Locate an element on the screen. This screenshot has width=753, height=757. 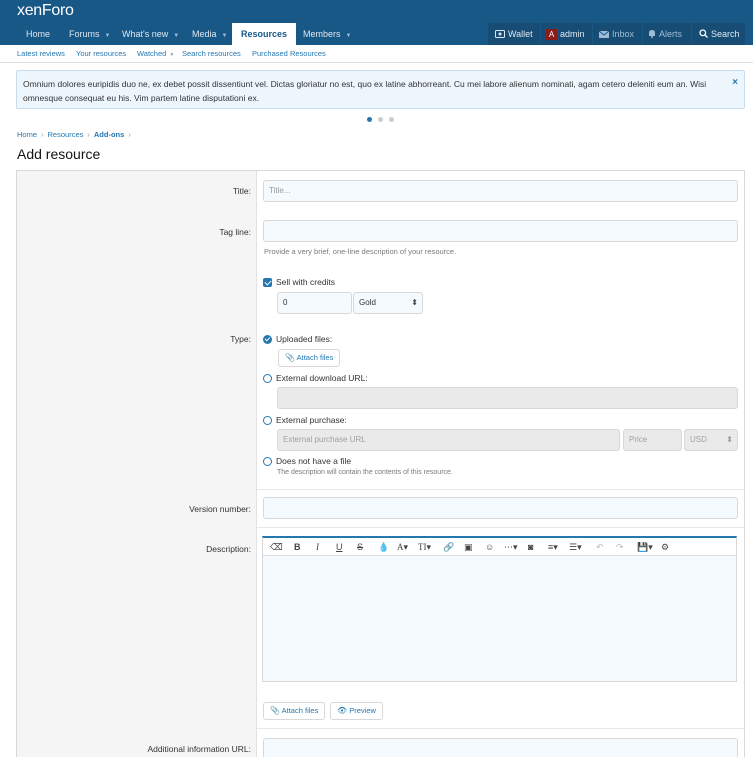
gear-icon: ⚙ is located at coordinates (665, 547).